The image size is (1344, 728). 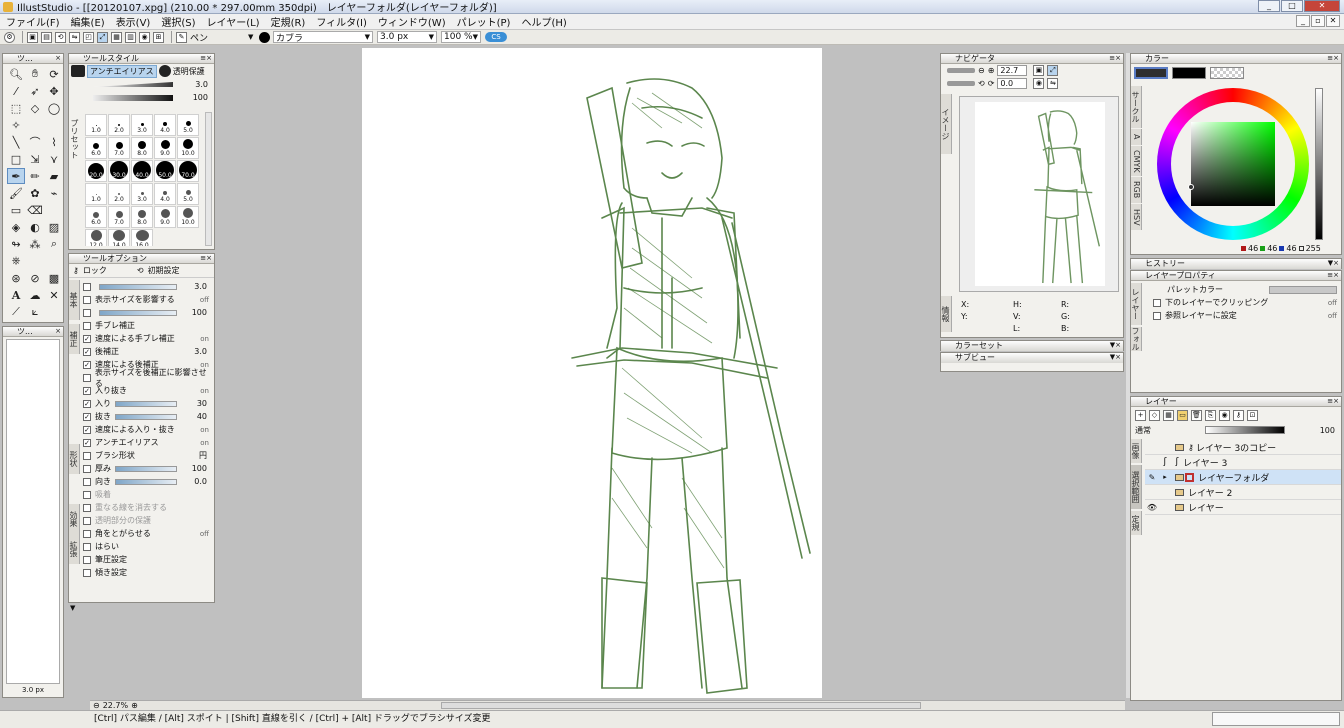 I want to click on brush-preset: 10.0, so click(x=188, y=148).